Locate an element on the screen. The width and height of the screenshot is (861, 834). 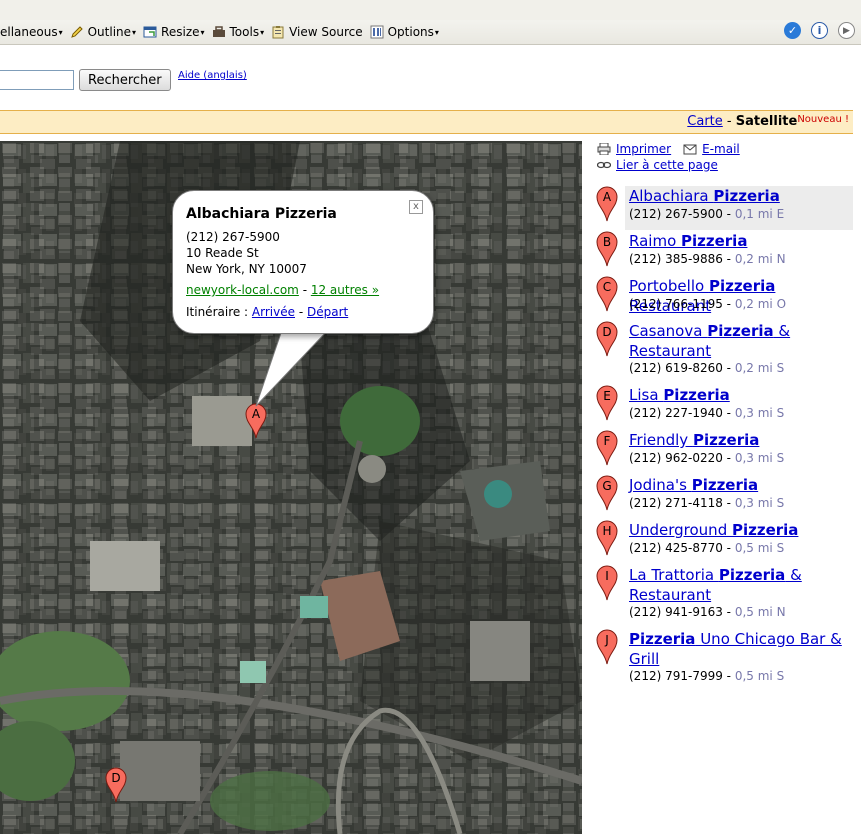
result-meta: (212) 271-4118 - 0,3 mi S is located at coordinates (707, 503).